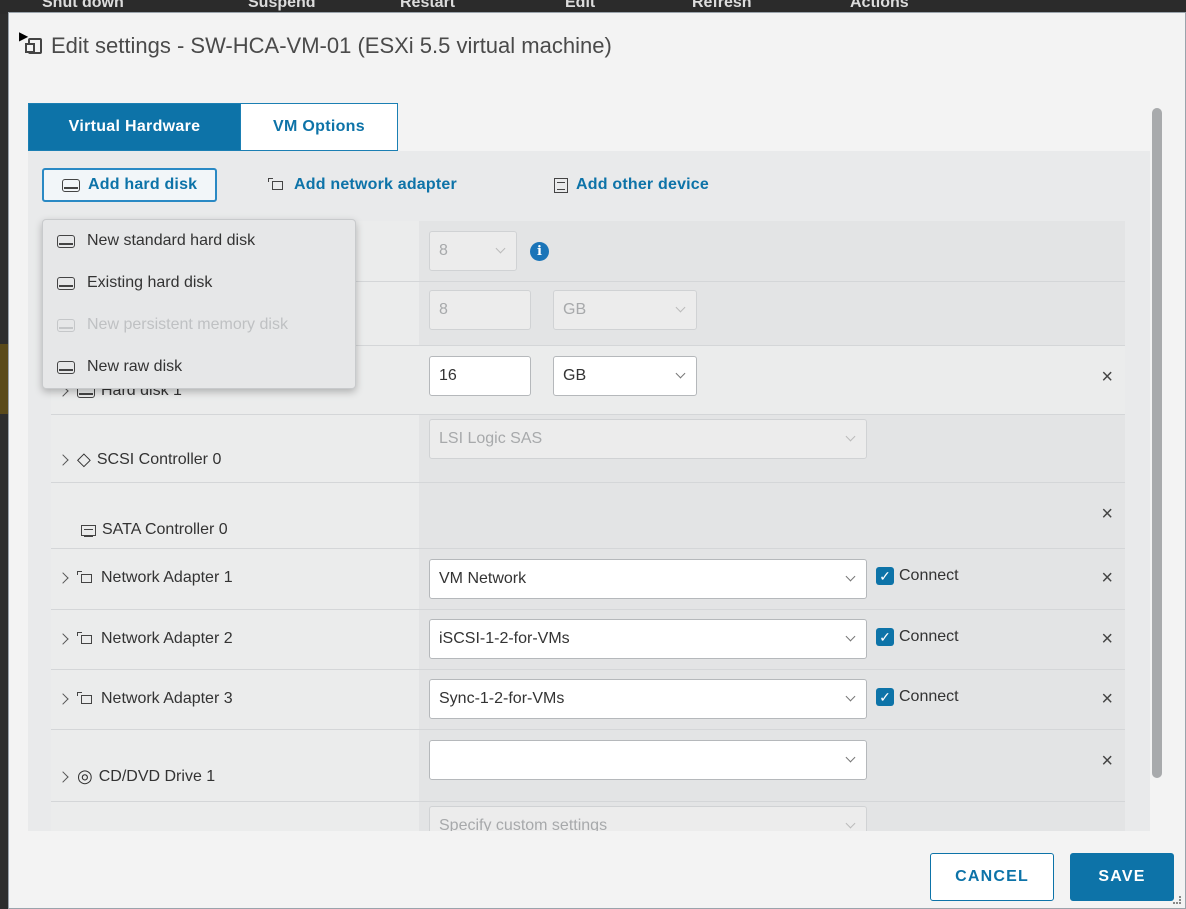 Image resolution: width=1186 pixels, height=909 pixels. What do you see at coordinates (722, 5) in the screenshot?
I see `refresh-label: Refresh` at bounding box center [722, 5].